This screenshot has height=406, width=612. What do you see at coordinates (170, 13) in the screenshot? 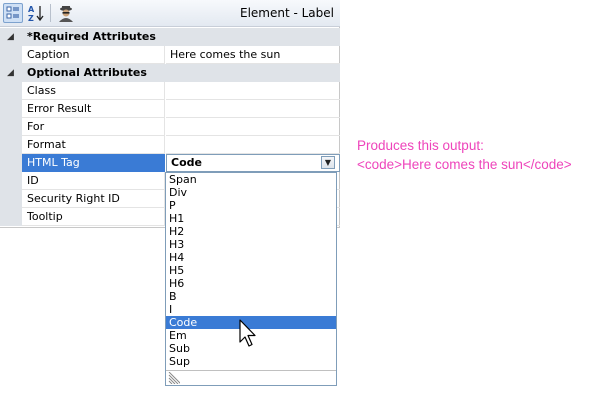
I see `property-toolbar: A Z Element - Label` at bounding box center [170, 13].